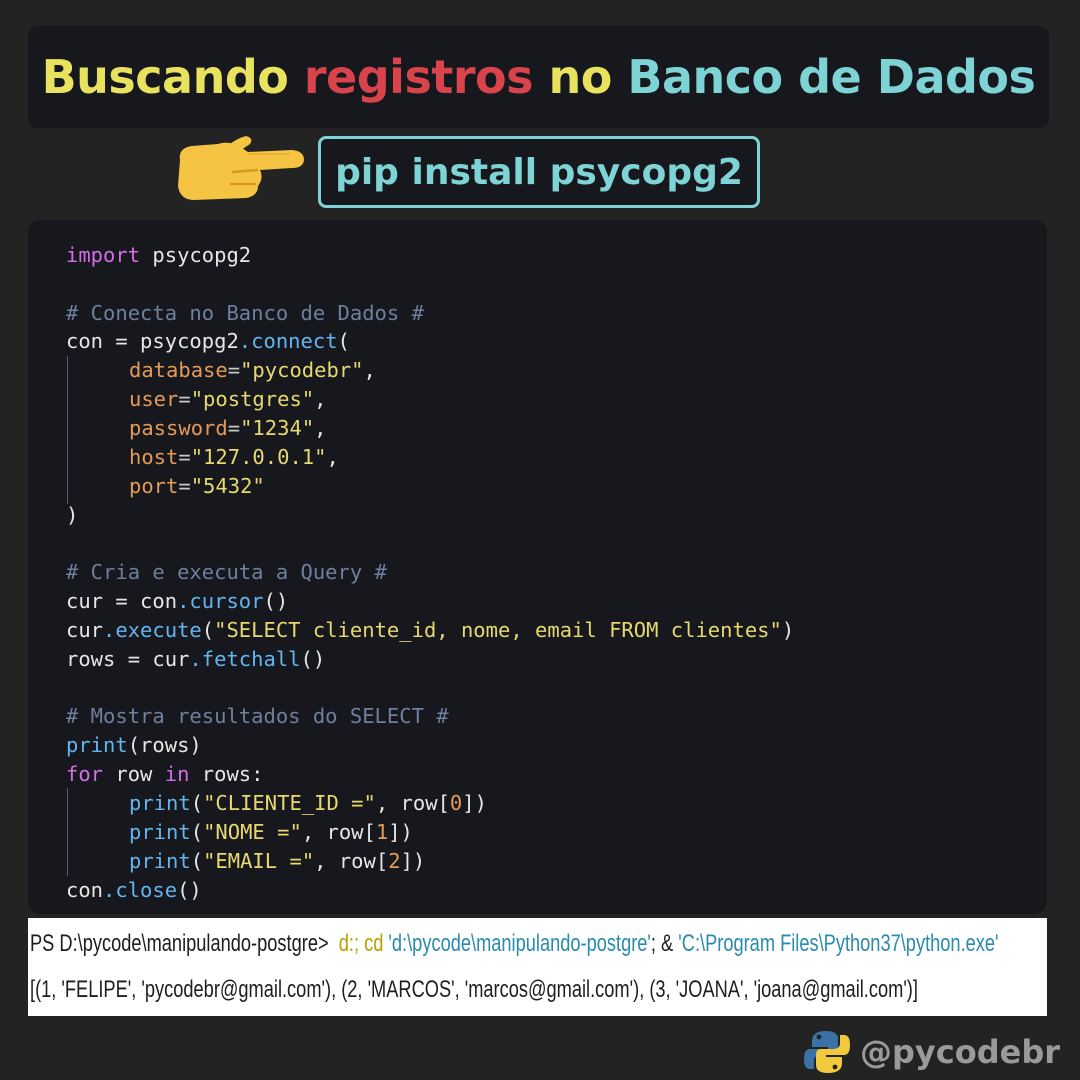 The width and height of the screenshot is (1080, 1080). Describe the element at coordinates (197, 486) in the screenshot. I see `code-line-9: port="5432"` at that location.